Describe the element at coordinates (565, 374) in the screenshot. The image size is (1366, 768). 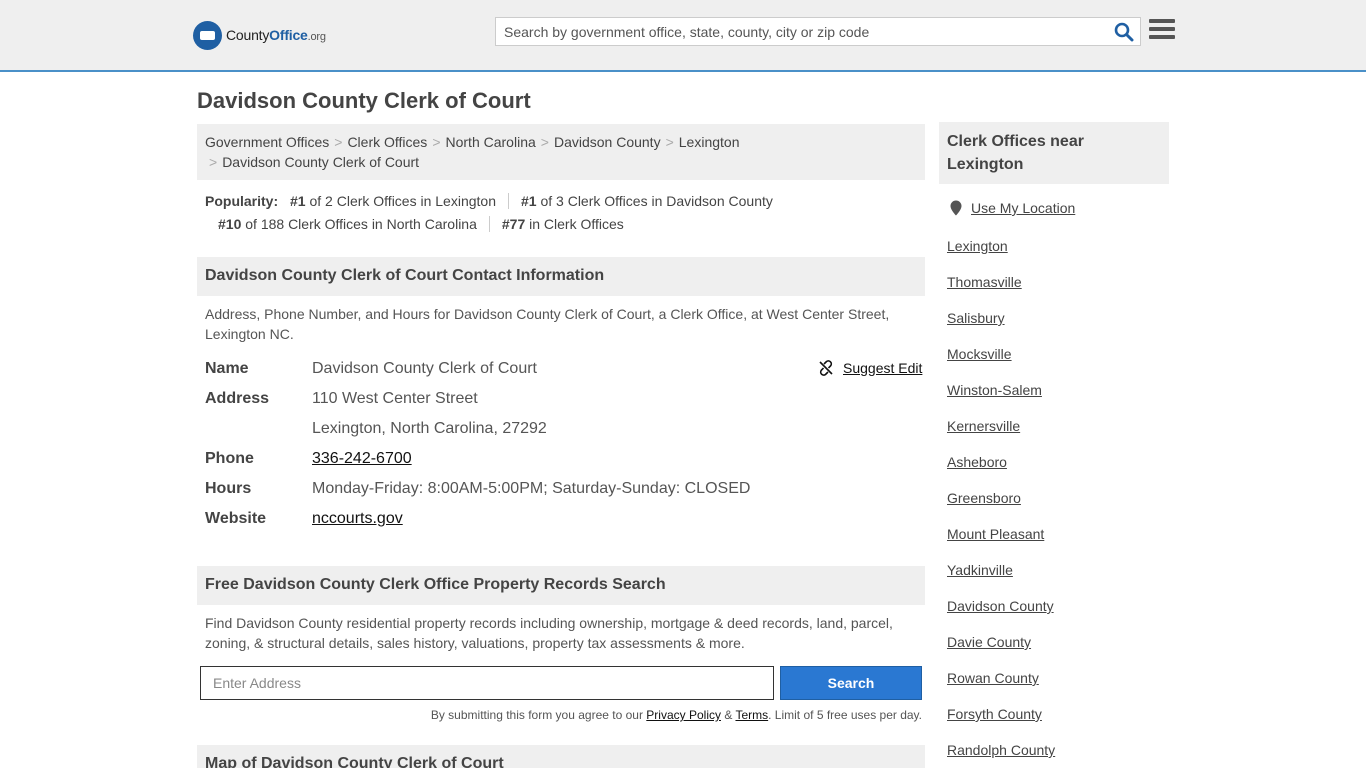
I see `name-row: Name Davidson County Clerk of Court` at that location.